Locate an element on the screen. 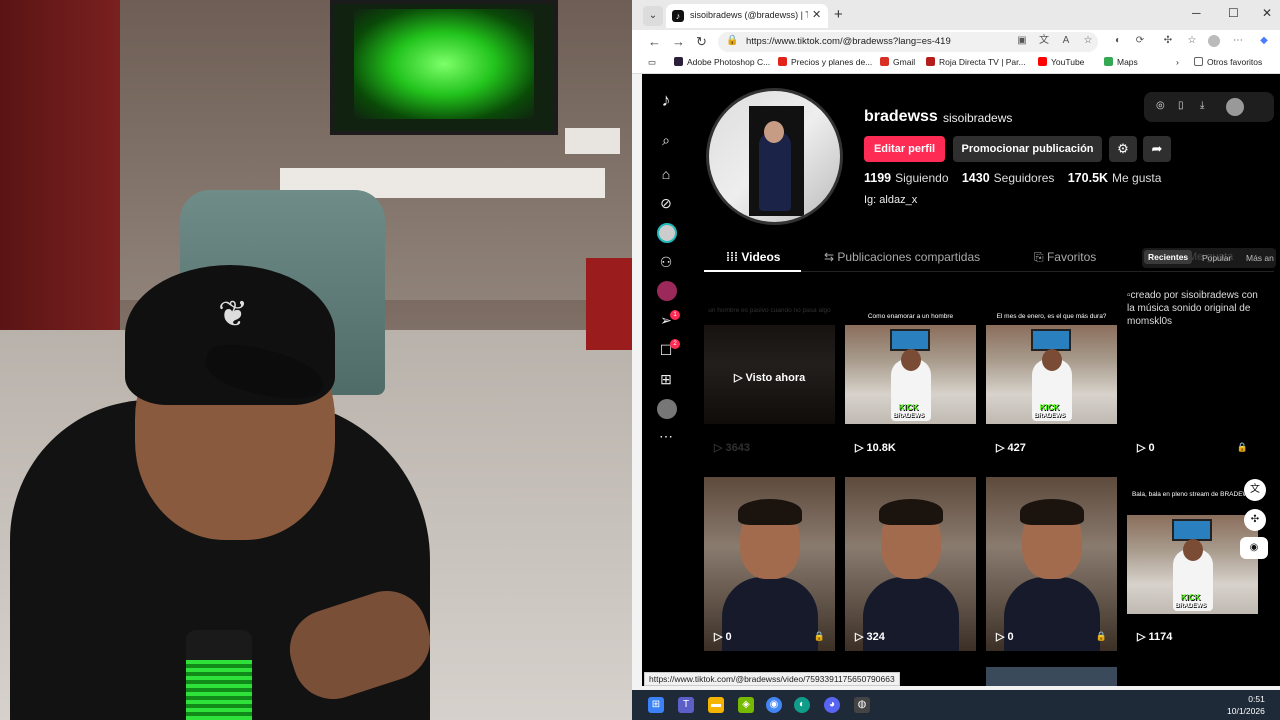 The height and width of the screenshot is (720, 1280). tab-tiktok: ♪ sisoibradews (@bradewss) | TikTok ✕ is located at coordinates (747, 16).